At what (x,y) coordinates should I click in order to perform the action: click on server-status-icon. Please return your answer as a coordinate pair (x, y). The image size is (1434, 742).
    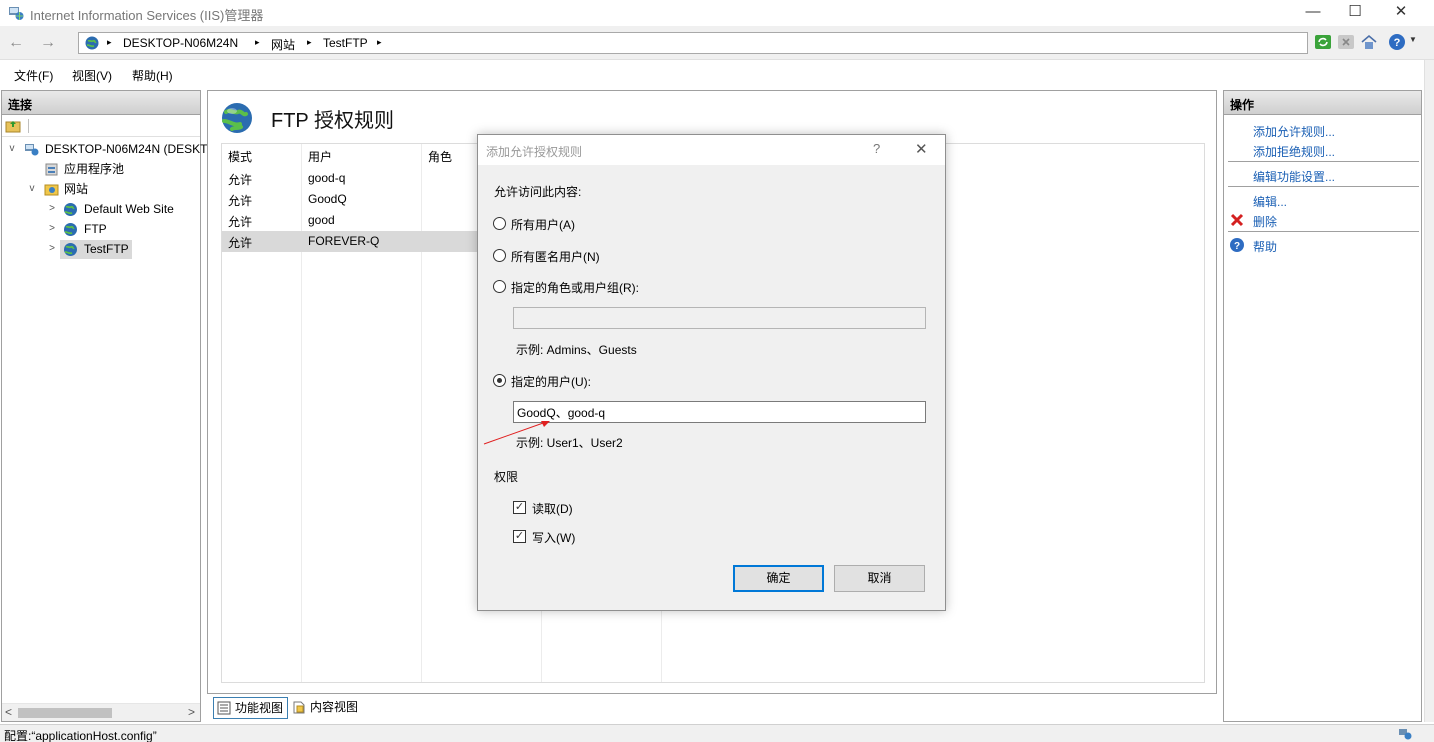
    Looking at the image, I should click on (1405, 734).